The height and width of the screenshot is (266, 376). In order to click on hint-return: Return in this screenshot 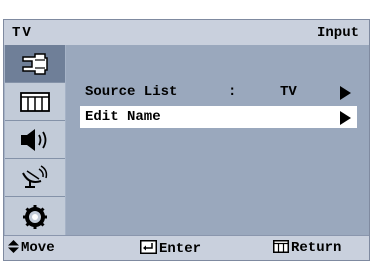, I will do `click(307, 248)`.